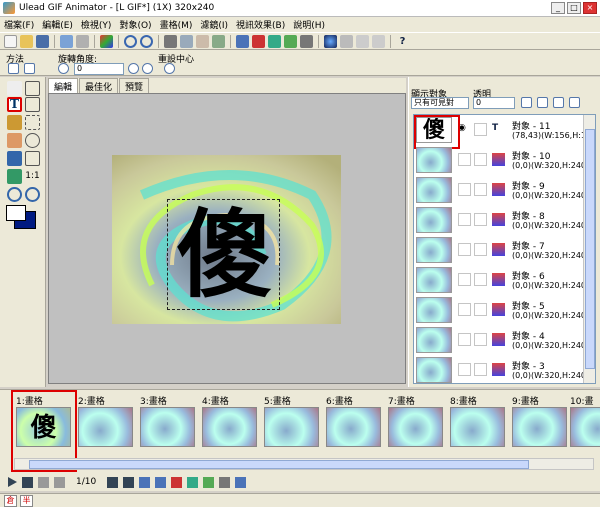 Image resolution: width=600 pixels, height=507 pixels. I want to click on fit-alt-icon, so click(29, 68).